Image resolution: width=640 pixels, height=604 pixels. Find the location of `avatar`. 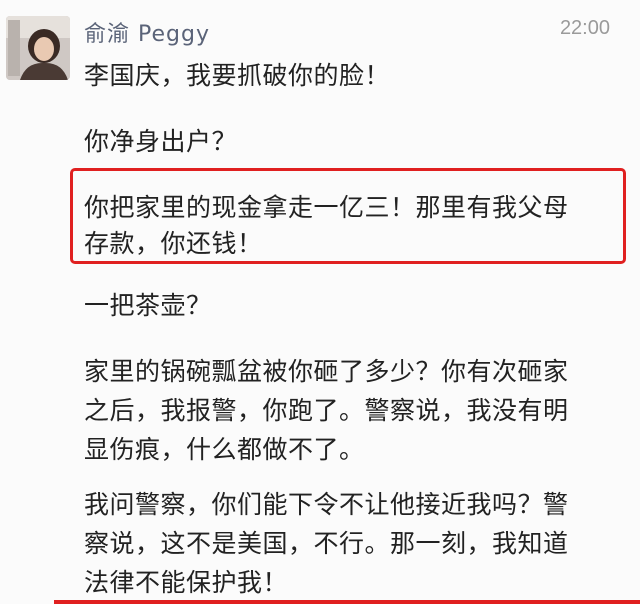

avatar is located at coordinates (38, 48).